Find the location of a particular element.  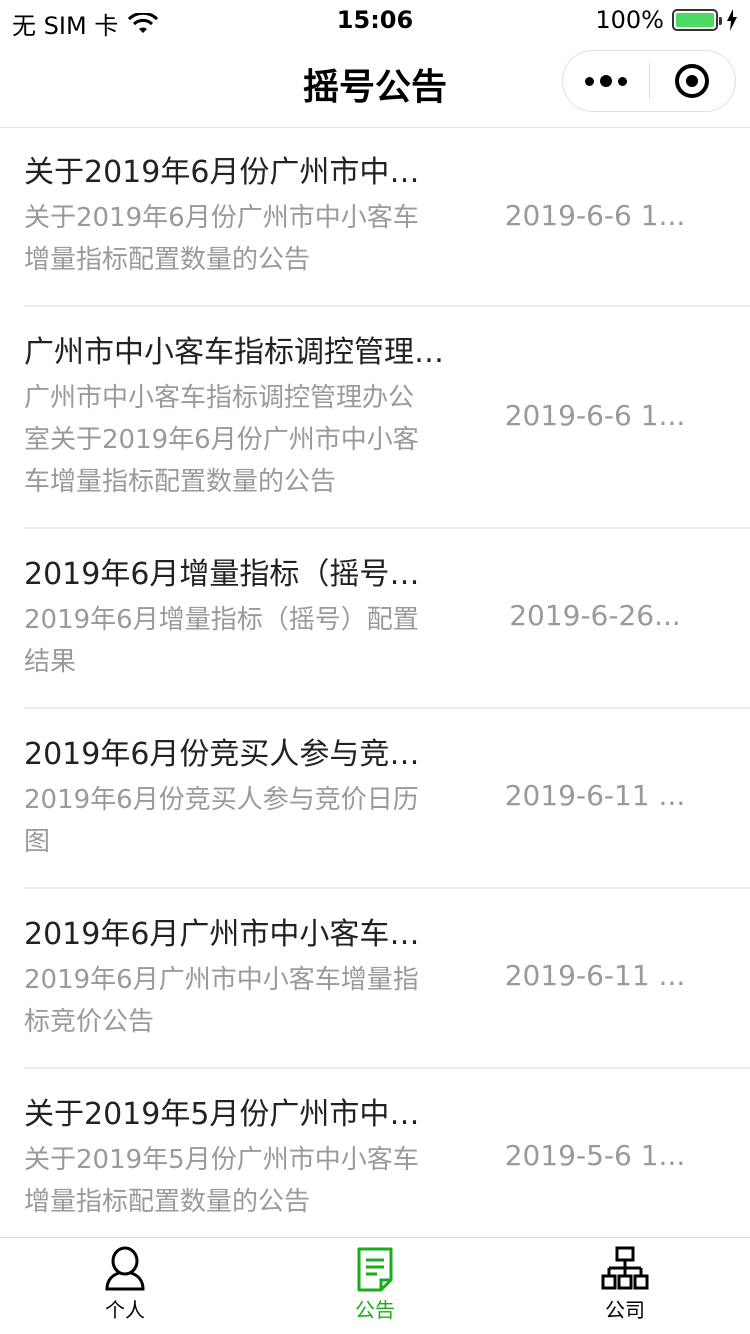

battery-percent: 100% is located at coordinates (629, 20).